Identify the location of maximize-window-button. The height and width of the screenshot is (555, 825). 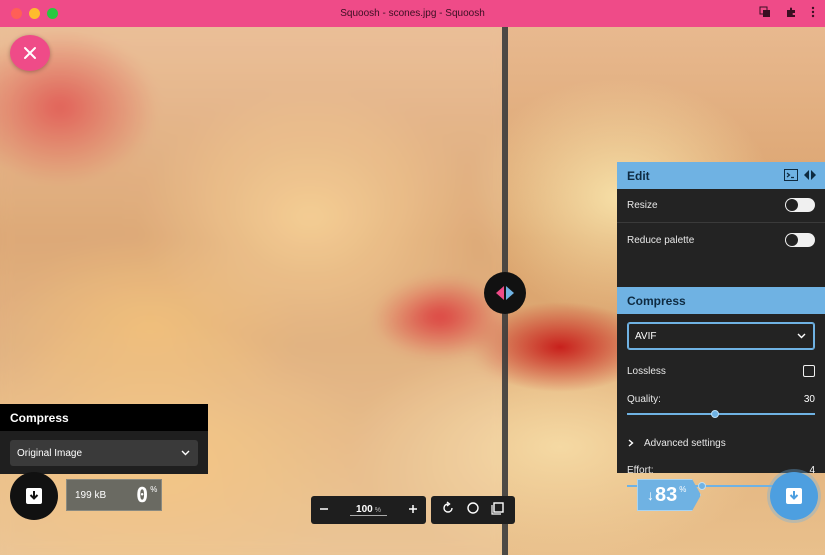
(52, 13).